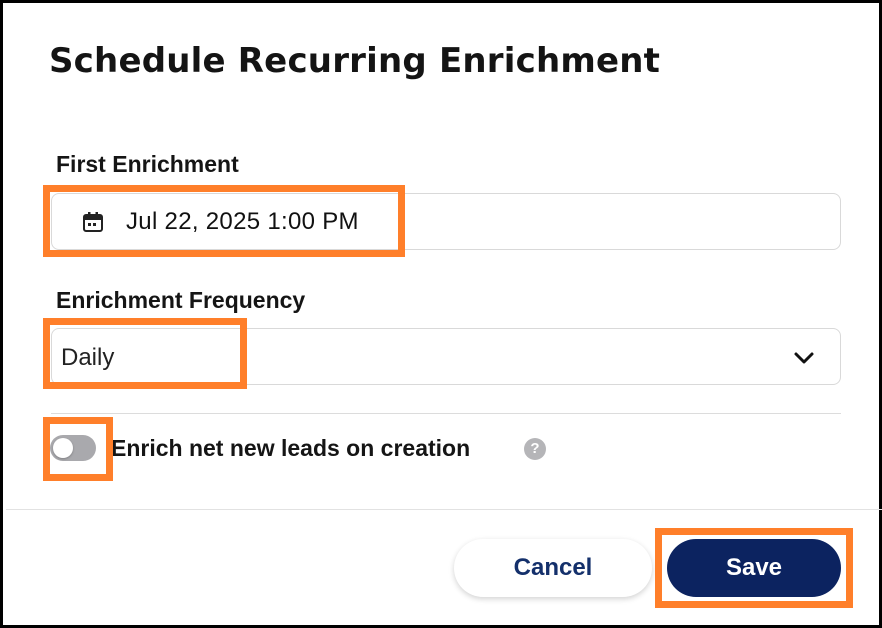 The image size is (882, 628). I want to click on chevron-down-icon, so click(804, 358).